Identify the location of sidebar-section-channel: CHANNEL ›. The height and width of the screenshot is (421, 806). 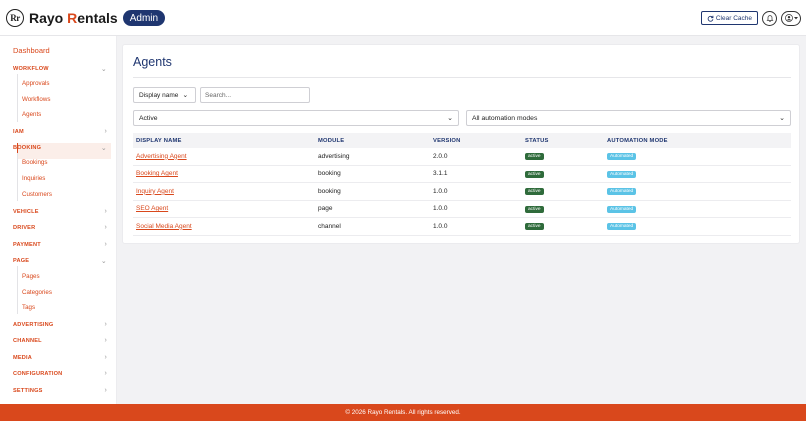
(60, 340).